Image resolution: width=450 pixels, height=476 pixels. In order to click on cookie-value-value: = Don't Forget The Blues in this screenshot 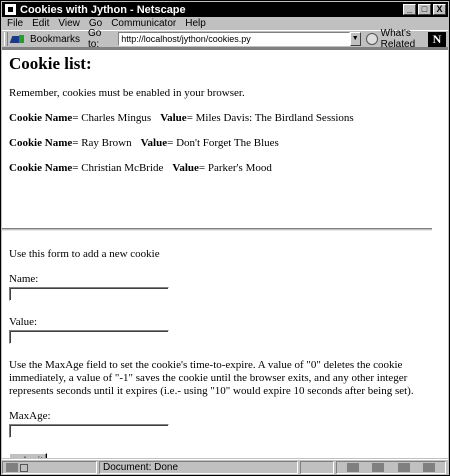, I will do `click(223, 143)`.